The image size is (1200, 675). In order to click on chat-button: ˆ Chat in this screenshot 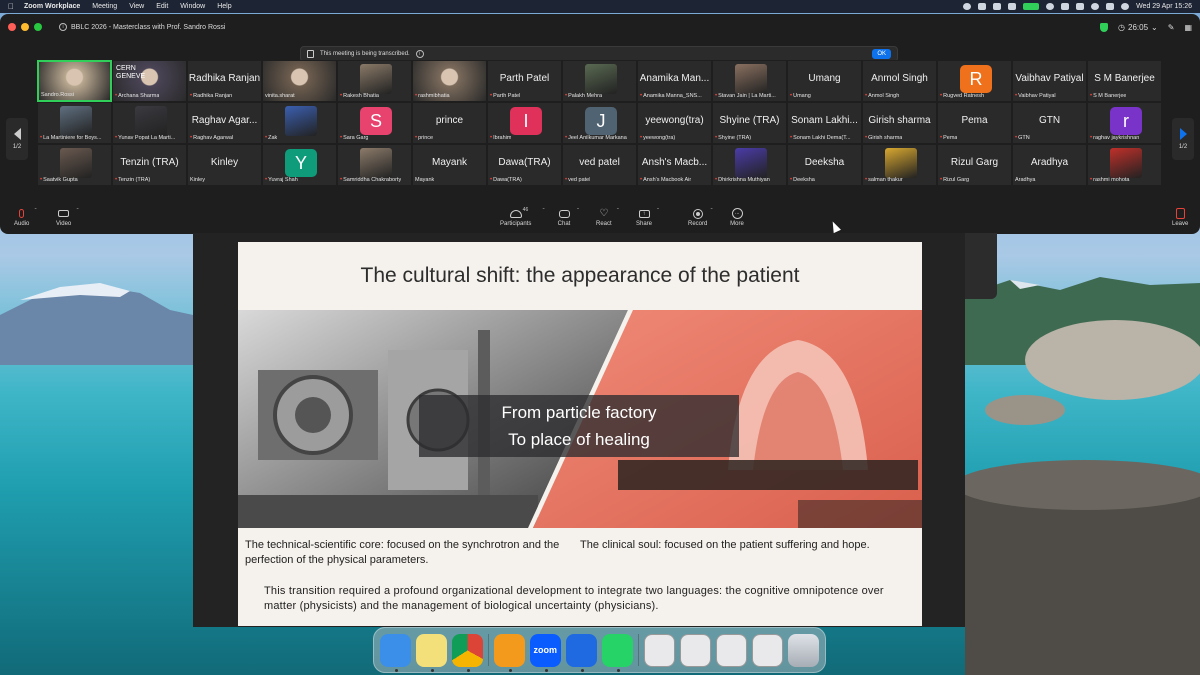, I will do `click(568, 217)`.